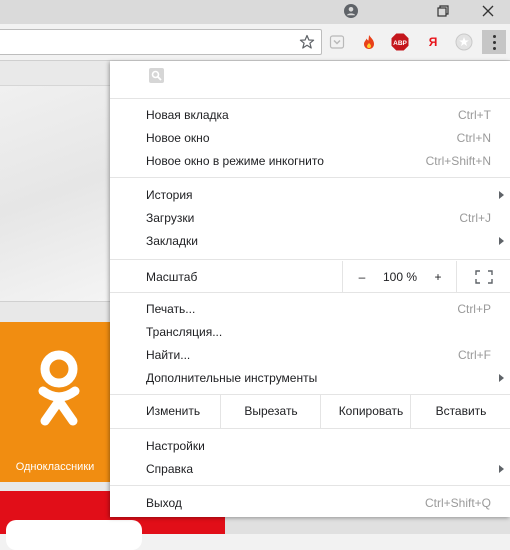 The width and height of the screenshot is (510, 550). I want to click on odnoklassniki-logo-icon, so click(59, 388).